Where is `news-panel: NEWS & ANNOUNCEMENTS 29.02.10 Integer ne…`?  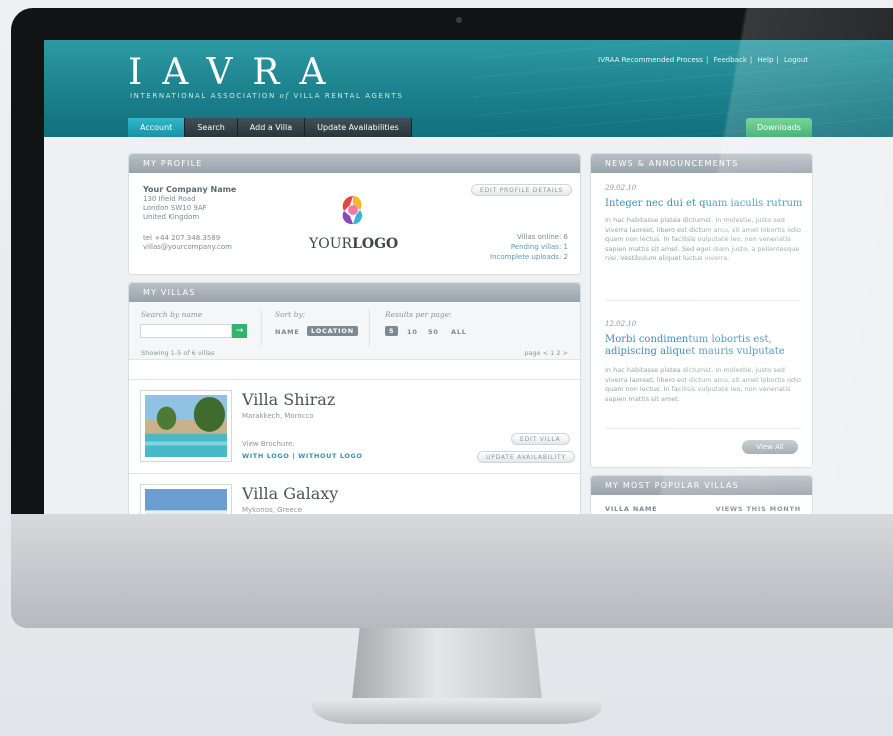 news-panel: NEWS & ANNOUNCEMENTS 29.02.10 Integer ne… is located at coordinates (701, 310).